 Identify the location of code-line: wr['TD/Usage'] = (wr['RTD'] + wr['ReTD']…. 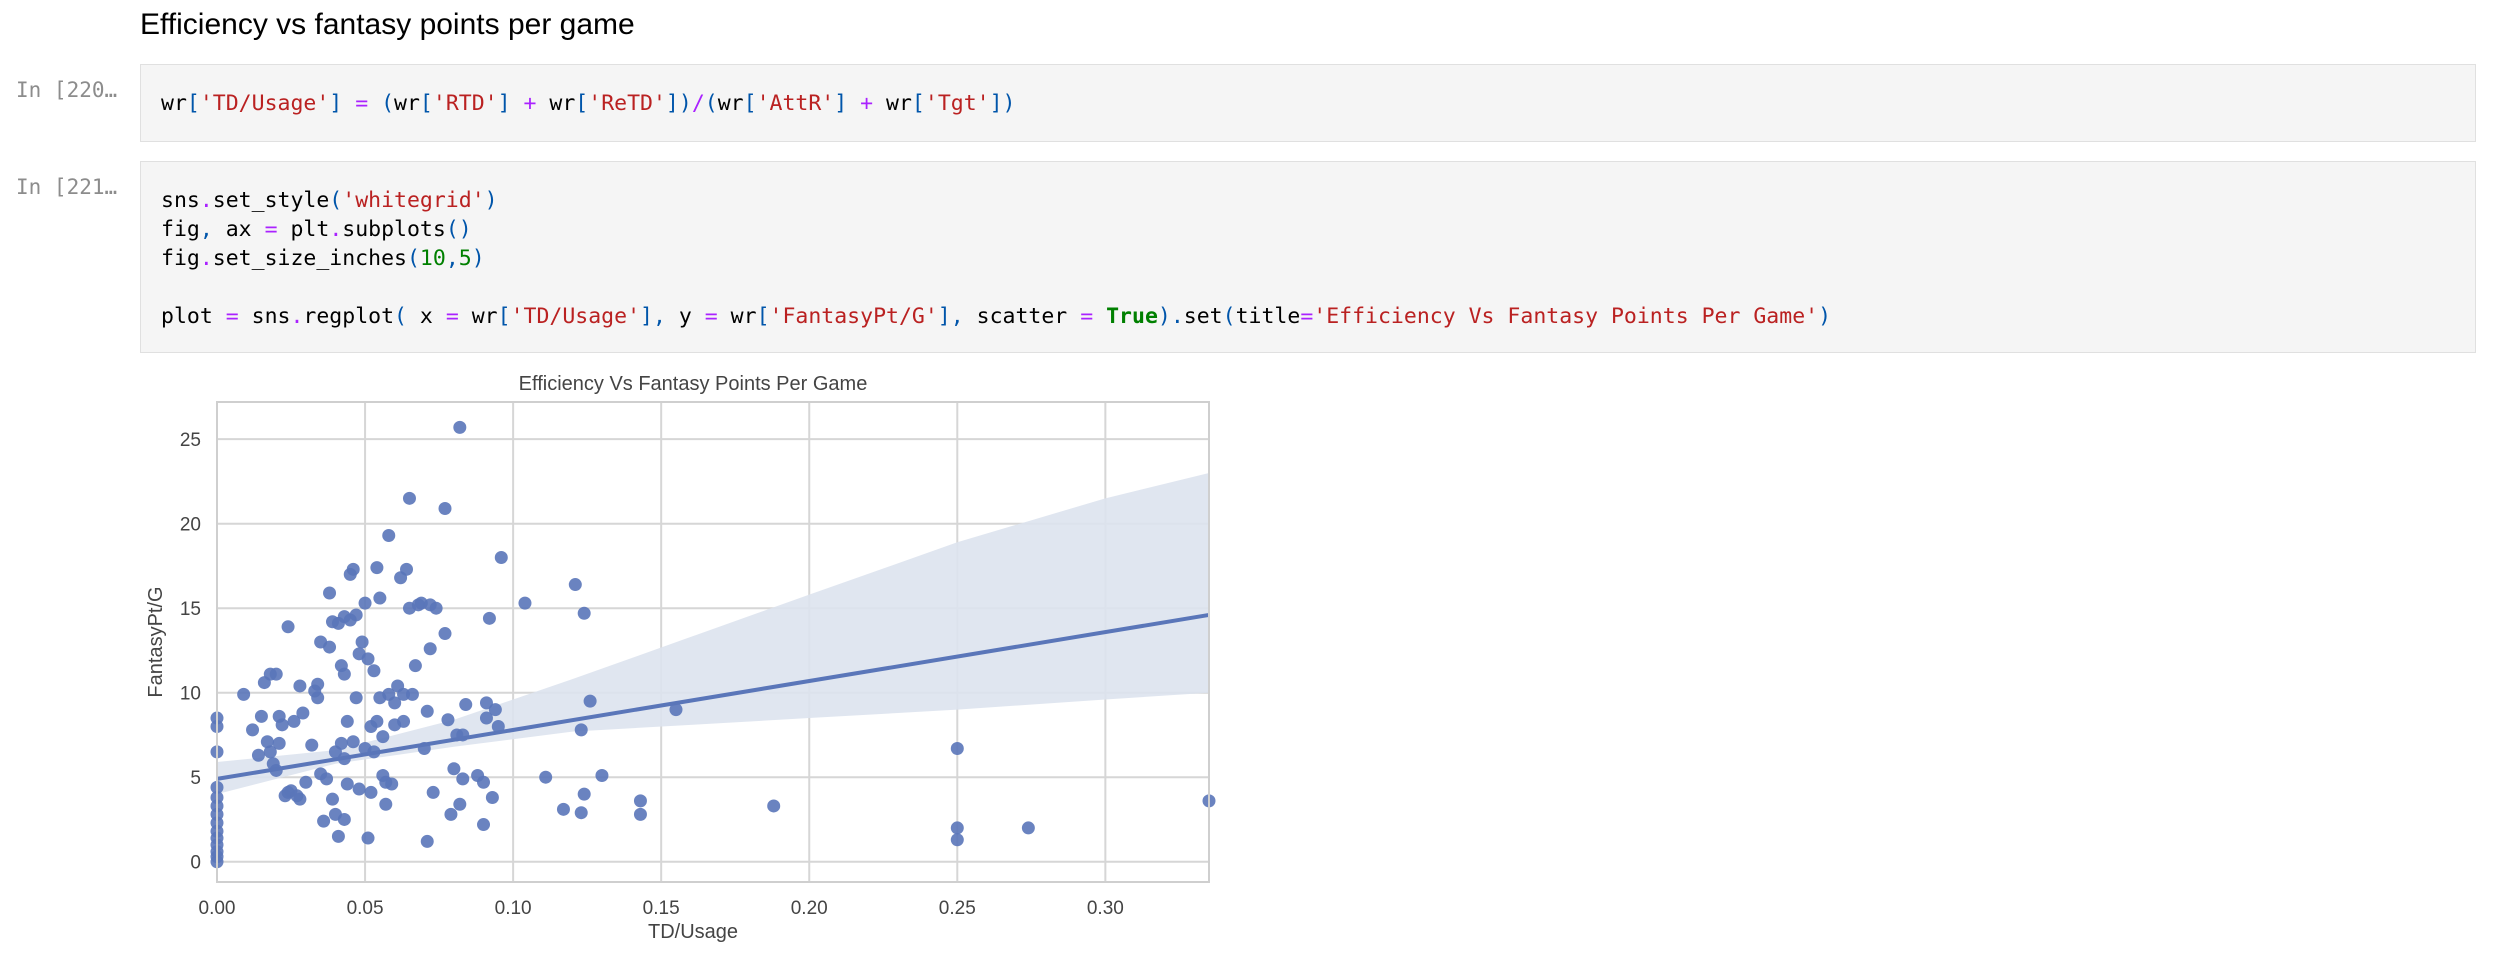
(1318, 103).